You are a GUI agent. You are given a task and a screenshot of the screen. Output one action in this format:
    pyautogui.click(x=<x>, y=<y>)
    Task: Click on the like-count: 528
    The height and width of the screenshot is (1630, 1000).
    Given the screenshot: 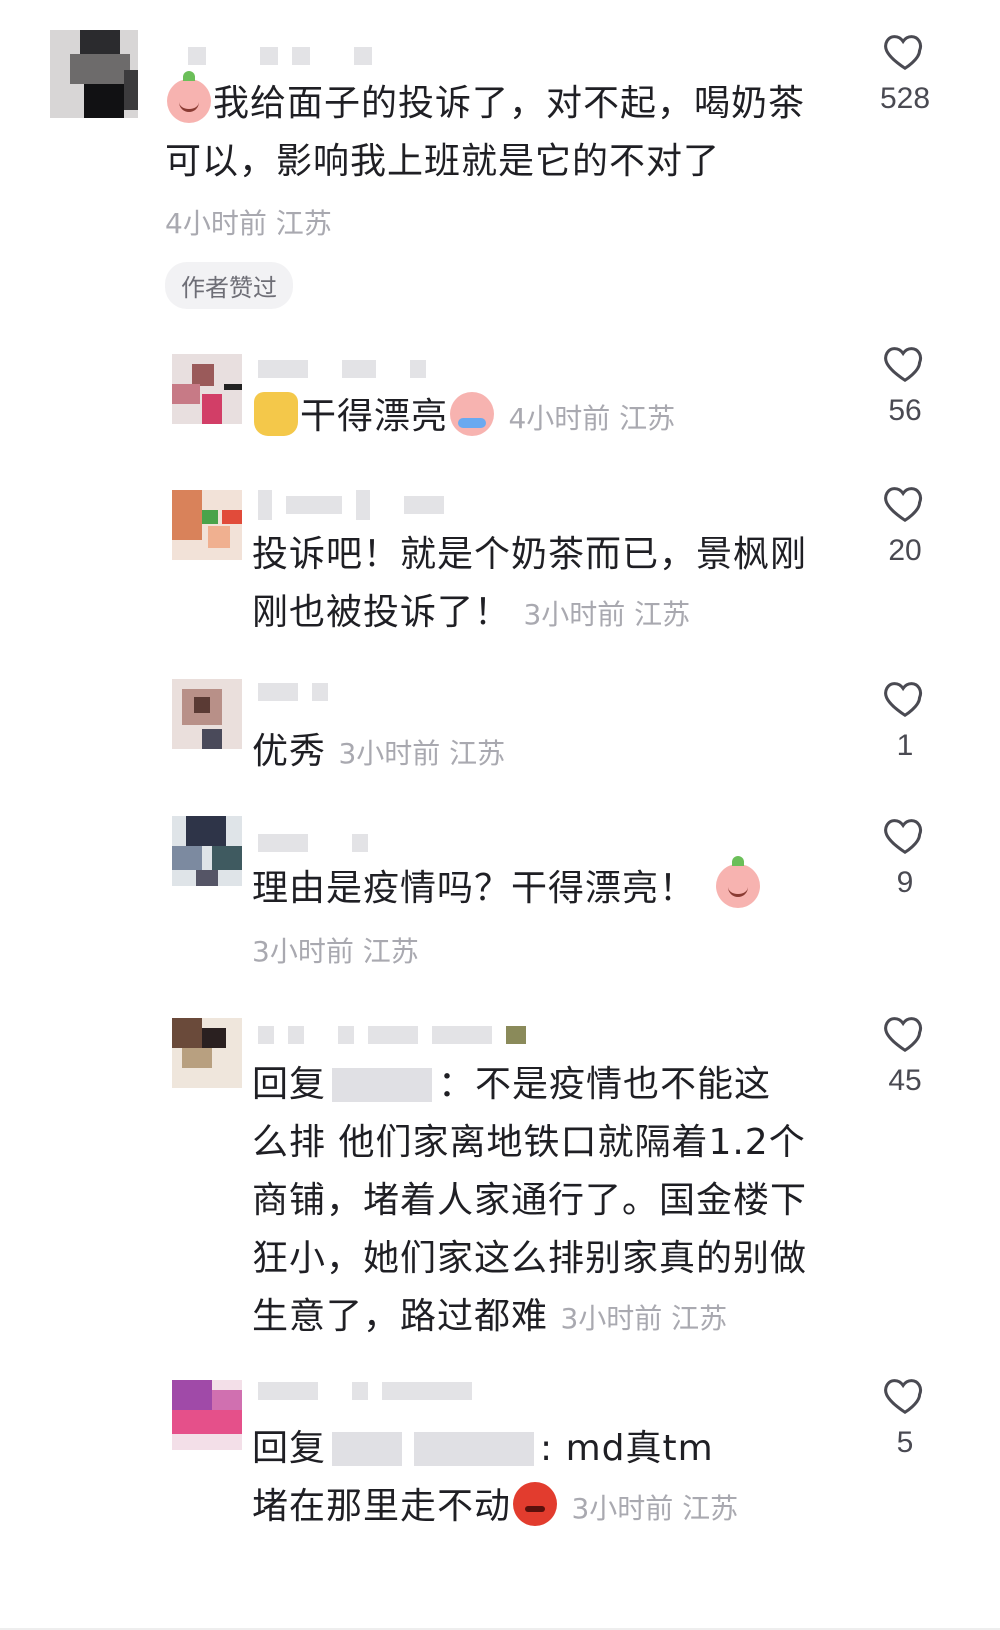 What is the action you would take?
    pyautogui.click(x=905, y=98)
    